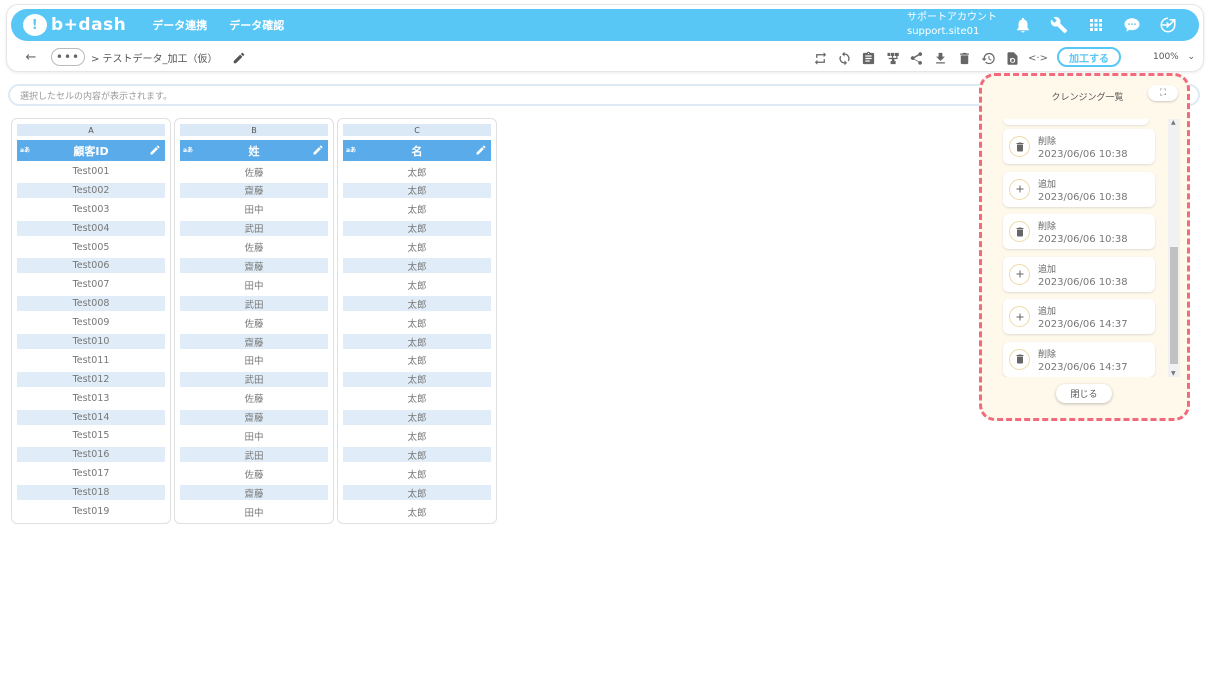 This screenshot has width=1210, height=680. Describe the element at coordinates (74, 25) in the screenshot. I see `logo: ! b+dash` at that location.